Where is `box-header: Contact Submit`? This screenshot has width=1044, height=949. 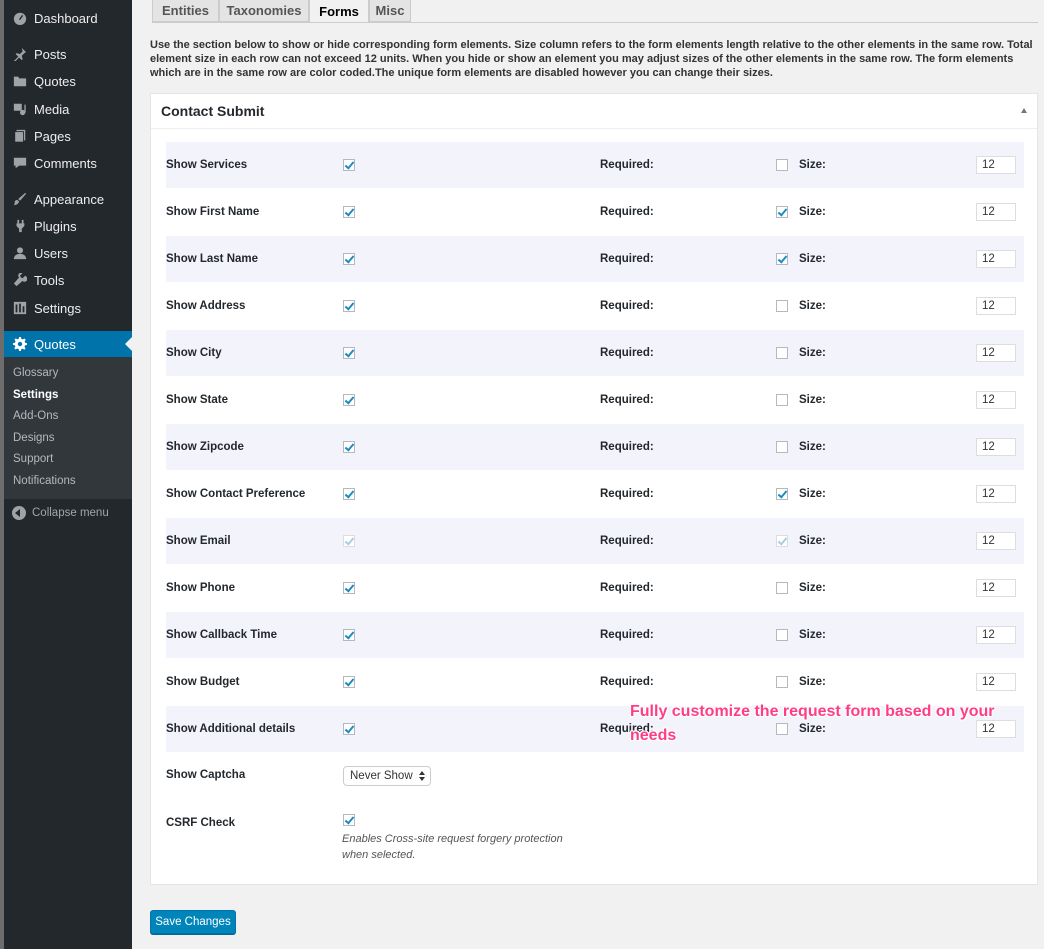
box-header: Contact Submit is located at coordinates (594, 111).